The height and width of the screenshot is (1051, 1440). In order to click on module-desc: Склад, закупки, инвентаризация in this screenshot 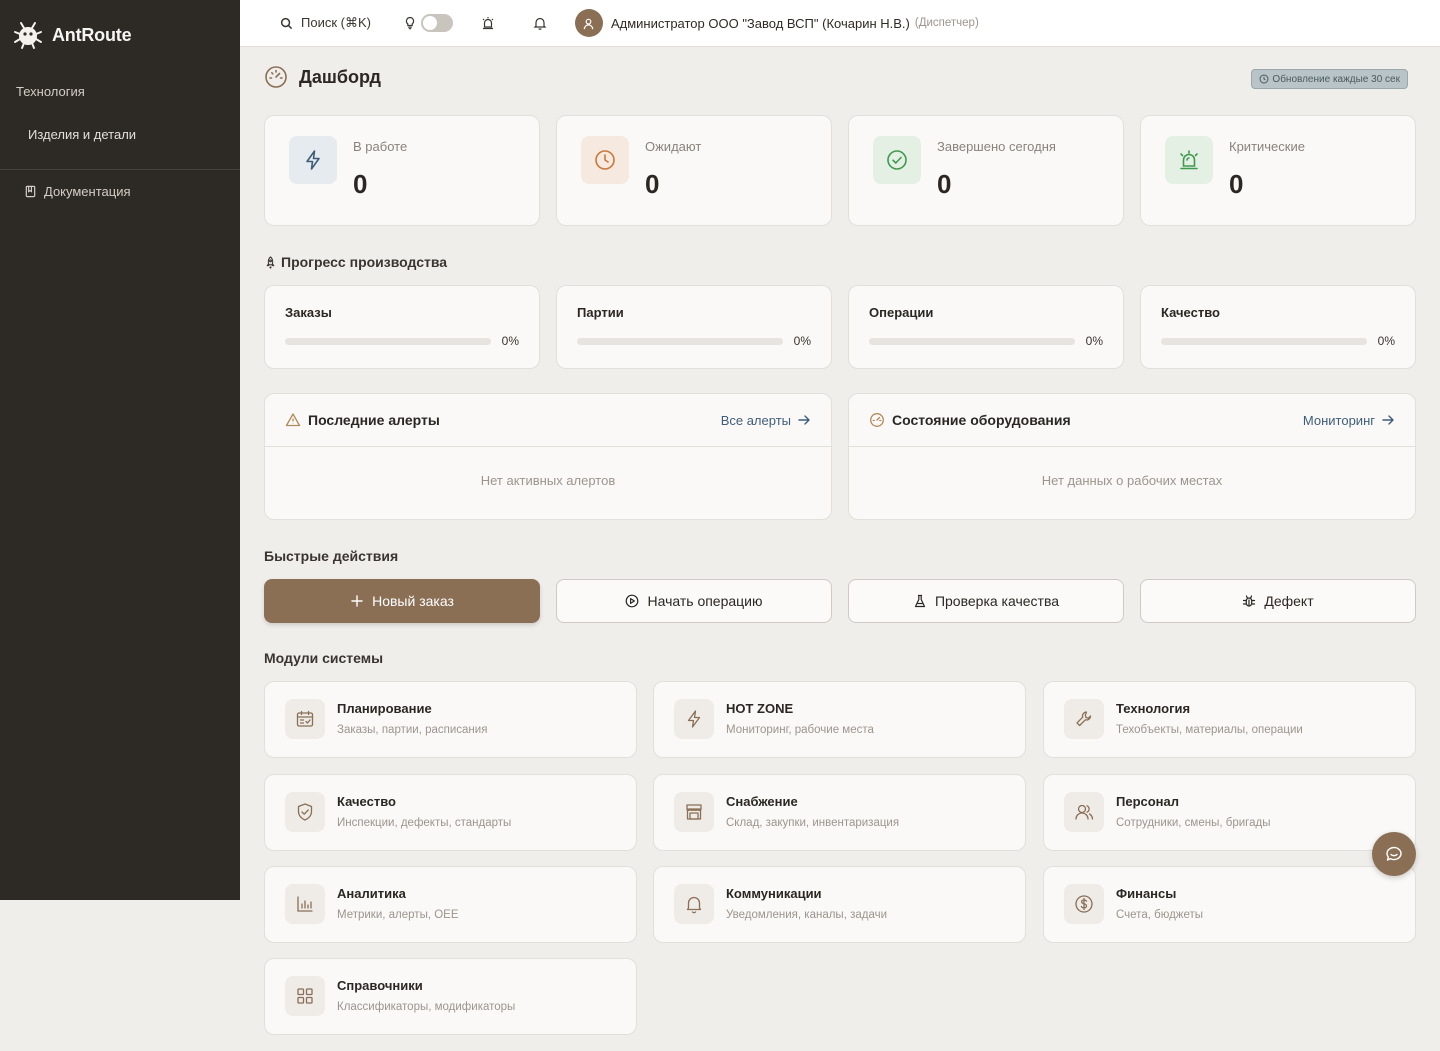, I will do `click(813, 823)`.